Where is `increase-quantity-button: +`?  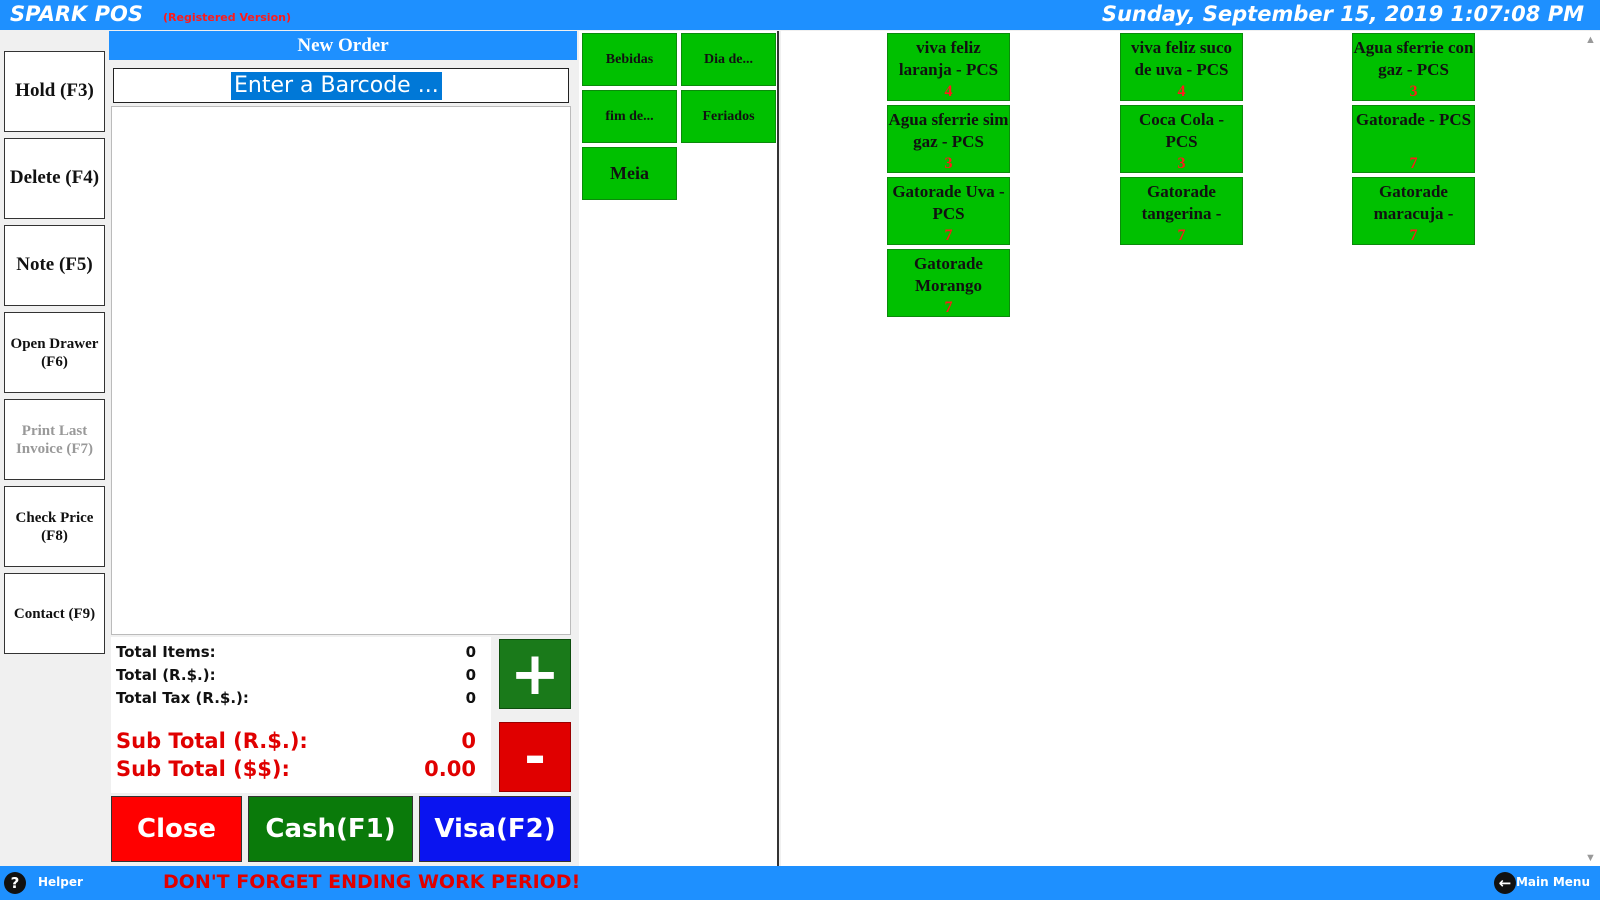
increase-quantity-button: + is located at coordinates (535, 674).